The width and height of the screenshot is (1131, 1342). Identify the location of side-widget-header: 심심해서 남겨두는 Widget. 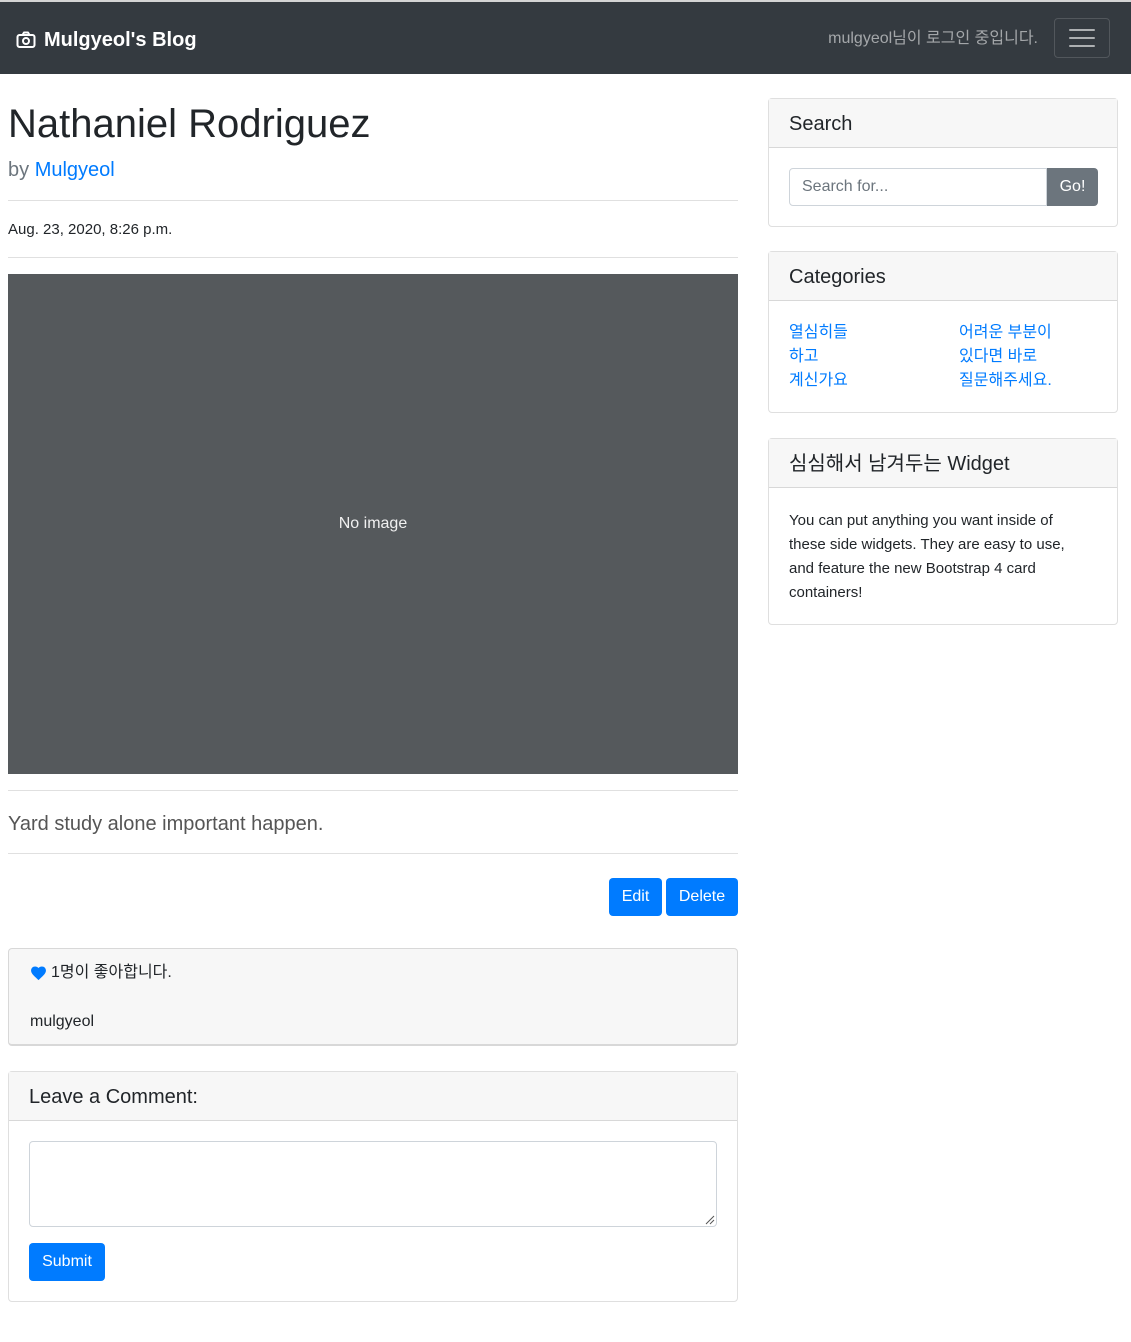
(943, 463).